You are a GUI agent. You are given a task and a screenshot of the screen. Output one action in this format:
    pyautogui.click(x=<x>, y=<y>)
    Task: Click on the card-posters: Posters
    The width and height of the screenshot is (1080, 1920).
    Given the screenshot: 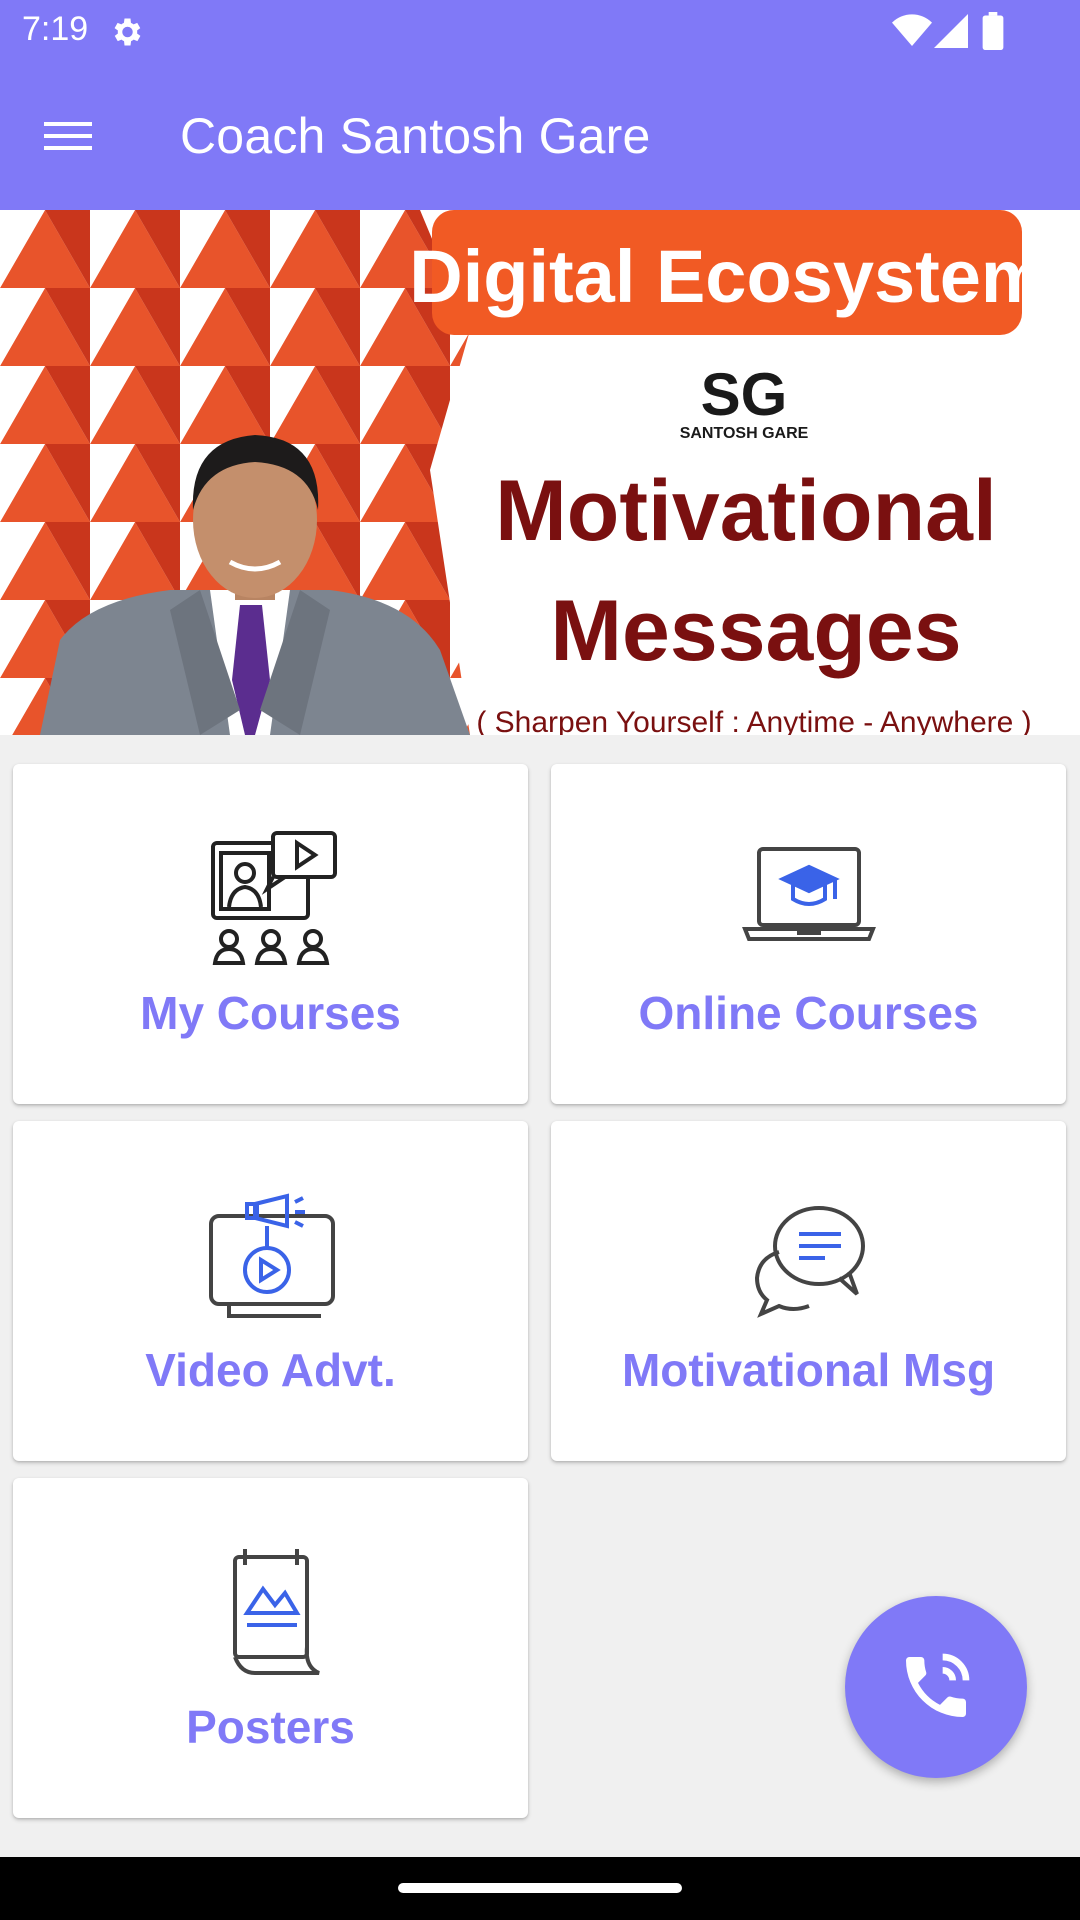 What is the action you would take?
    pyautogui.click(x=270, y=1648)
    